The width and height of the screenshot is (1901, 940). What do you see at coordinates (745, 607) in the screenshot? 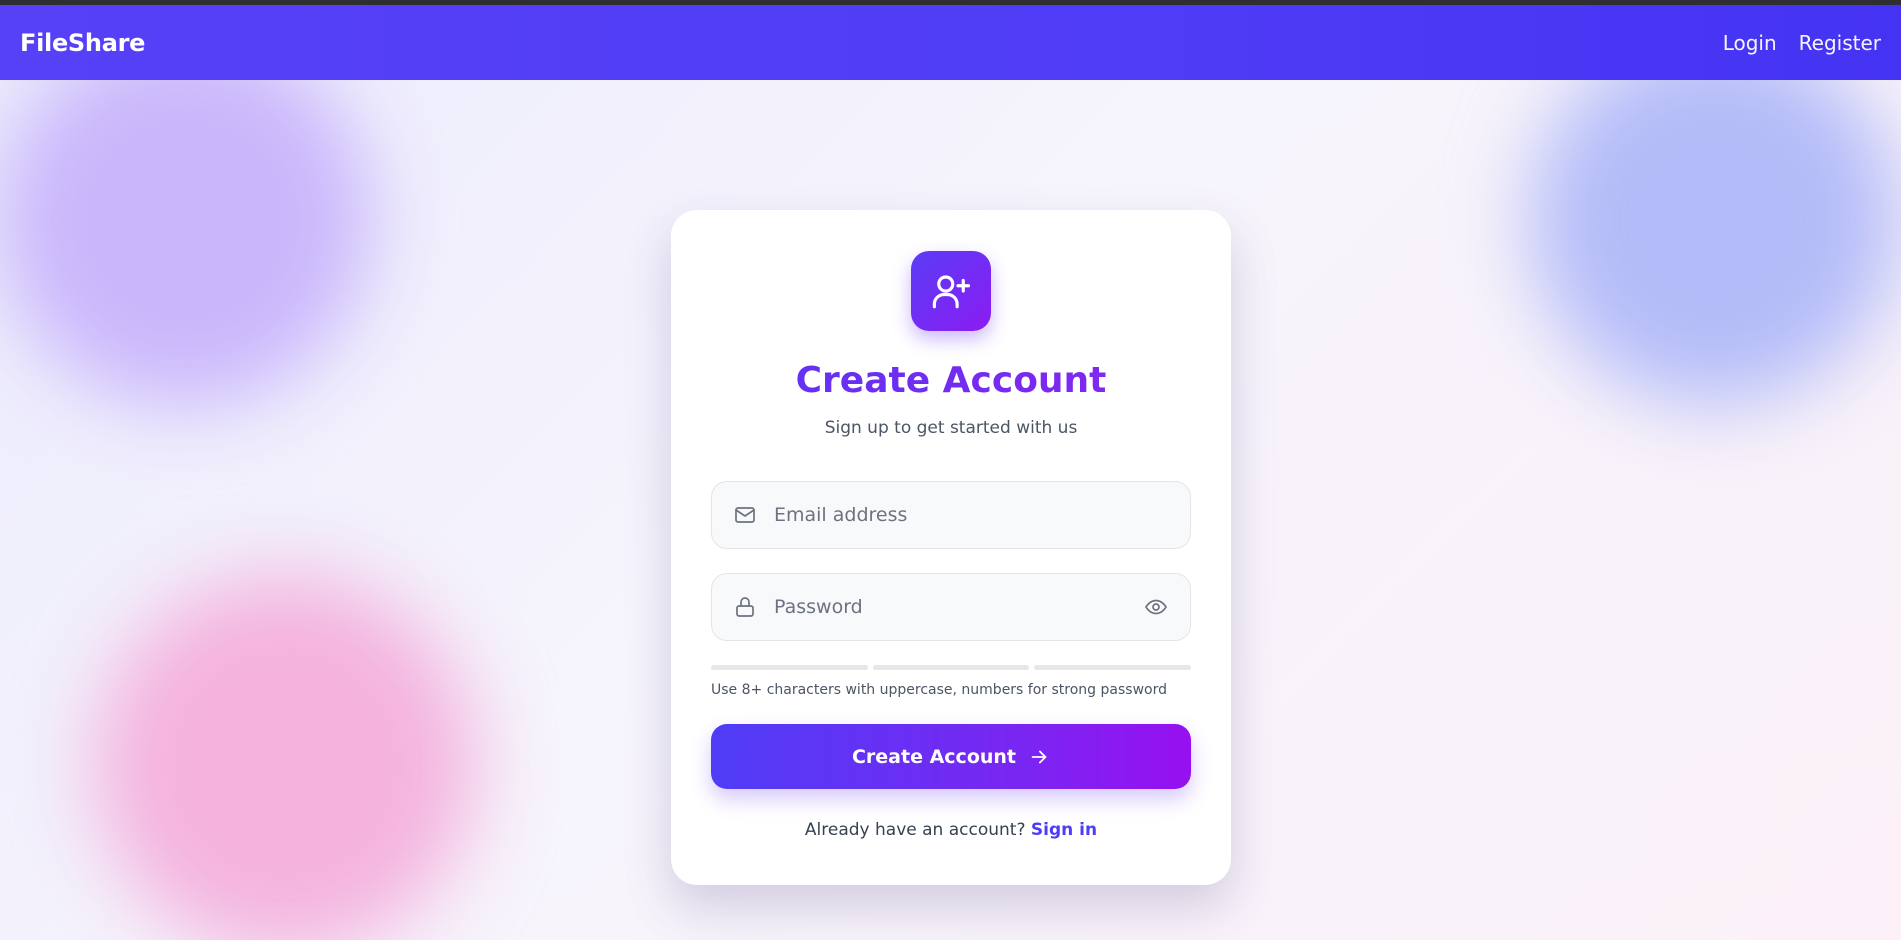
I see `lock-icon` at bounding box center [745, 607].